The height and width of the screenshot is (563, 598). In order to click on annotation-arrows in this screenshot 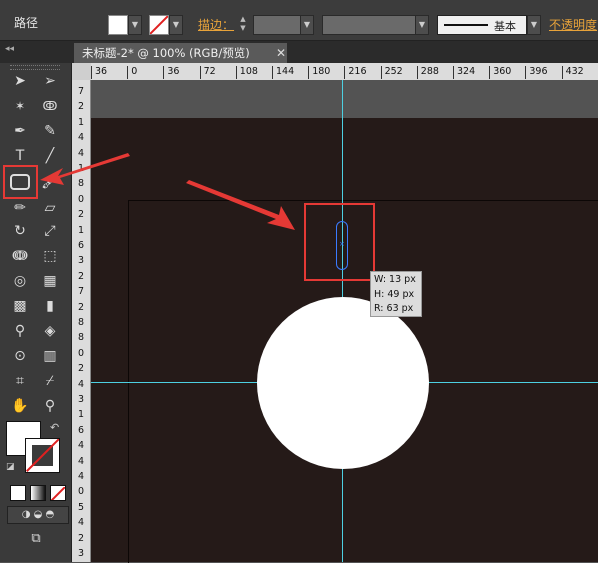, I will do `click(167, 191)`.